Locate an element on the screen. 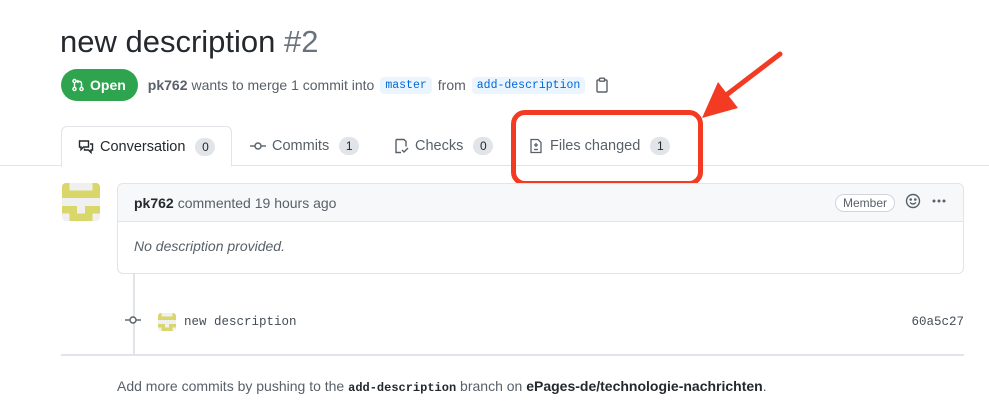 The width and height of the screenshot is (989, 406). tab-label: Commits is located at coordinates (301, 146).